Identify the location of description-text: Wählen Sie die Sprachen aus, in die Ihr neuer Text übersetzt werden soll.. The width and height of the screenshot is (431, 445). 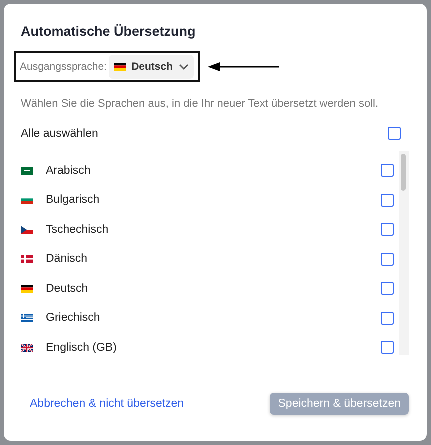
(200, 104).